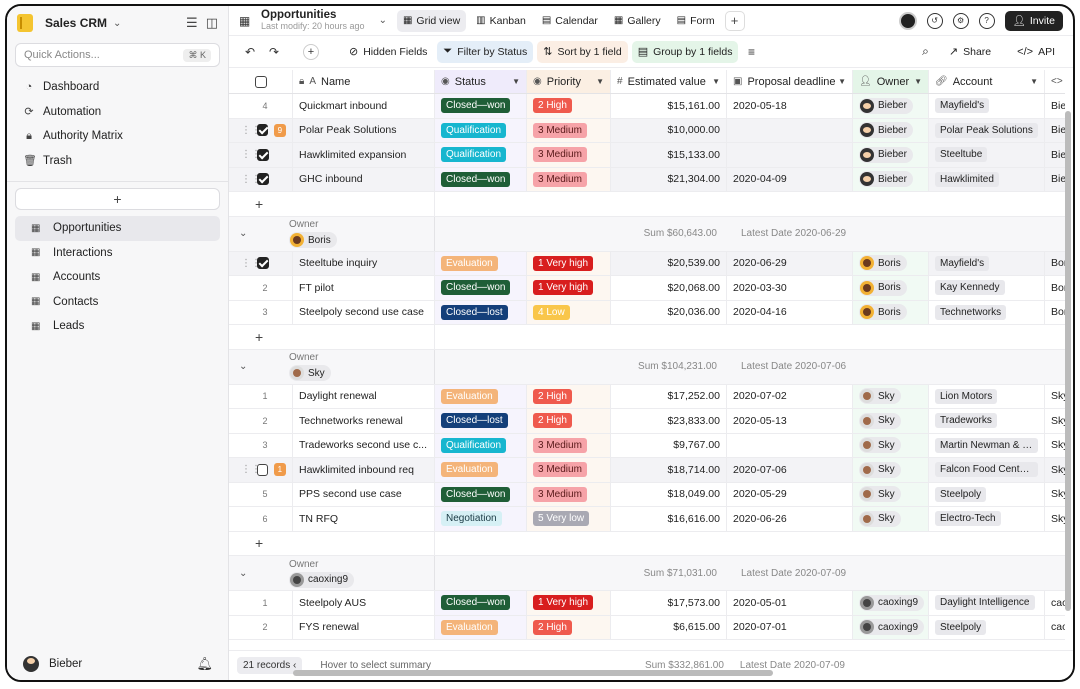  Describe the element at coordinates (364, 627) in the screenshot. I see `name-cell: FYS renewal` at that location.